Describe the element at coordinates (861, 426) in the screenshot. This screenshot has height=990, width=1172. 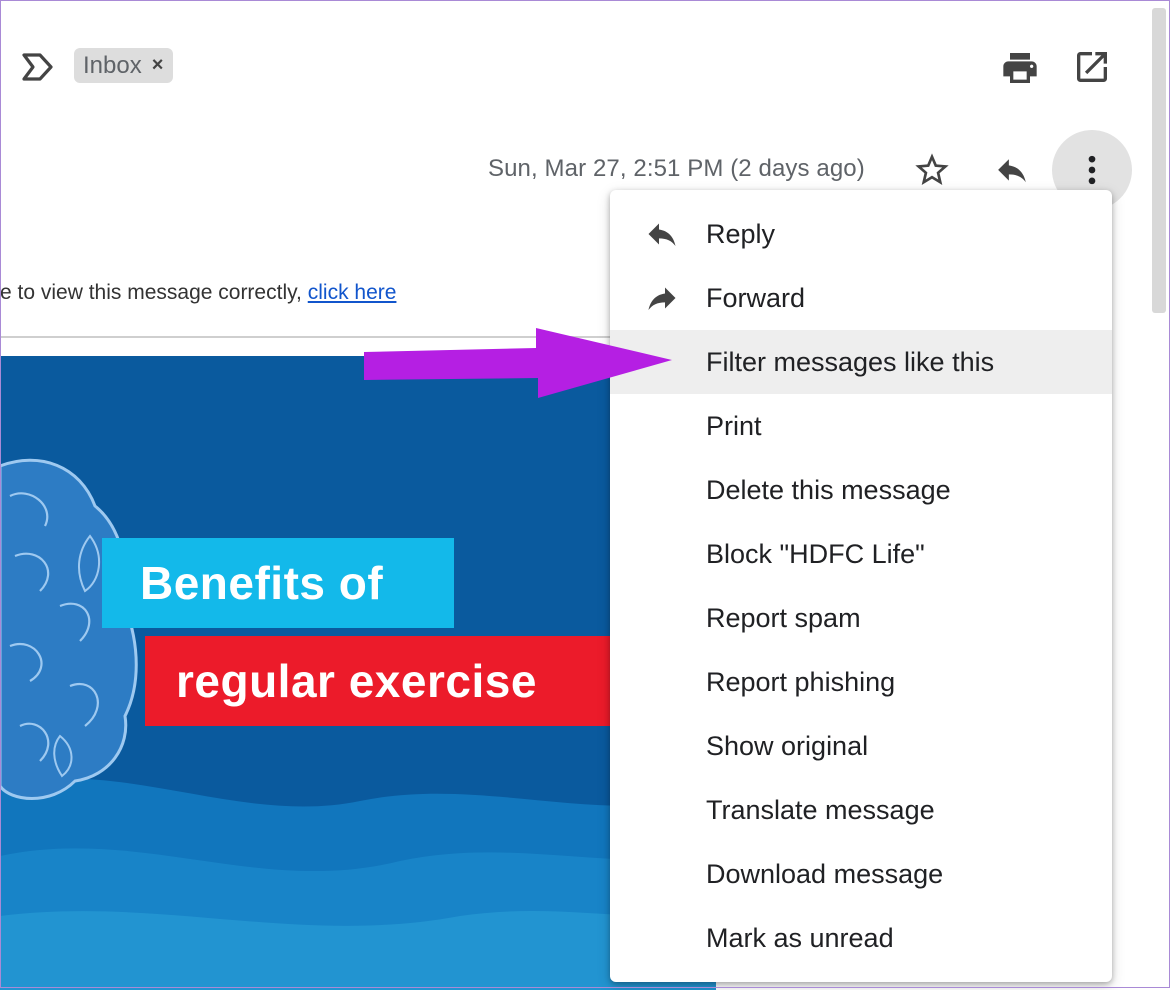
I see `menu-item-print: Print` at that location.